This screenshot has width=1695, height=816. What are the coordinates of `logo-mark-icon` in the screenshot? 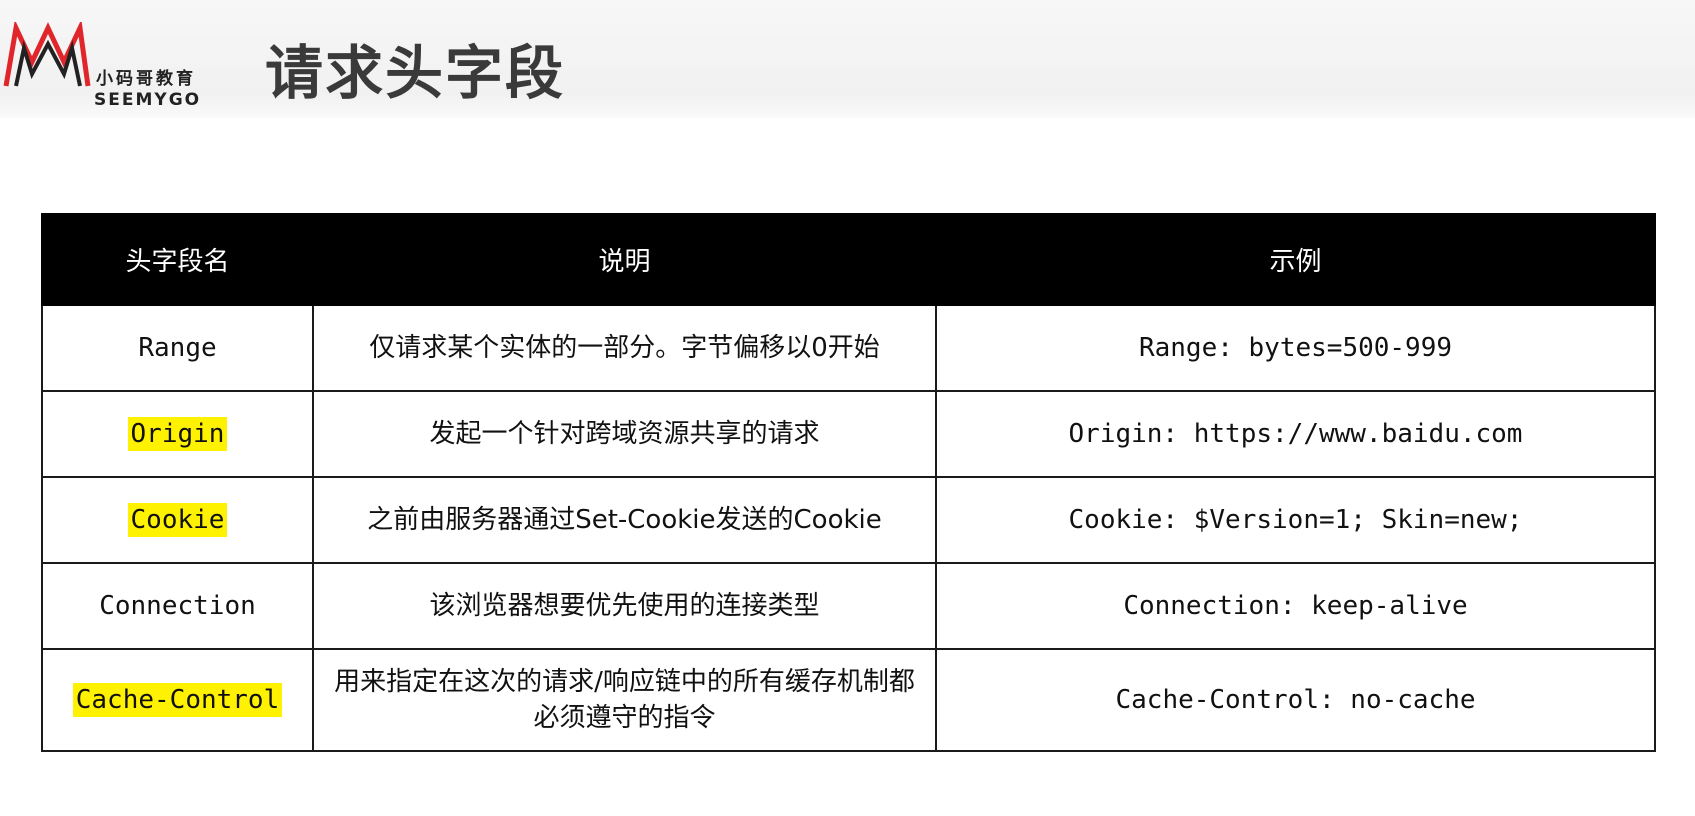 It's located at (47, 54).